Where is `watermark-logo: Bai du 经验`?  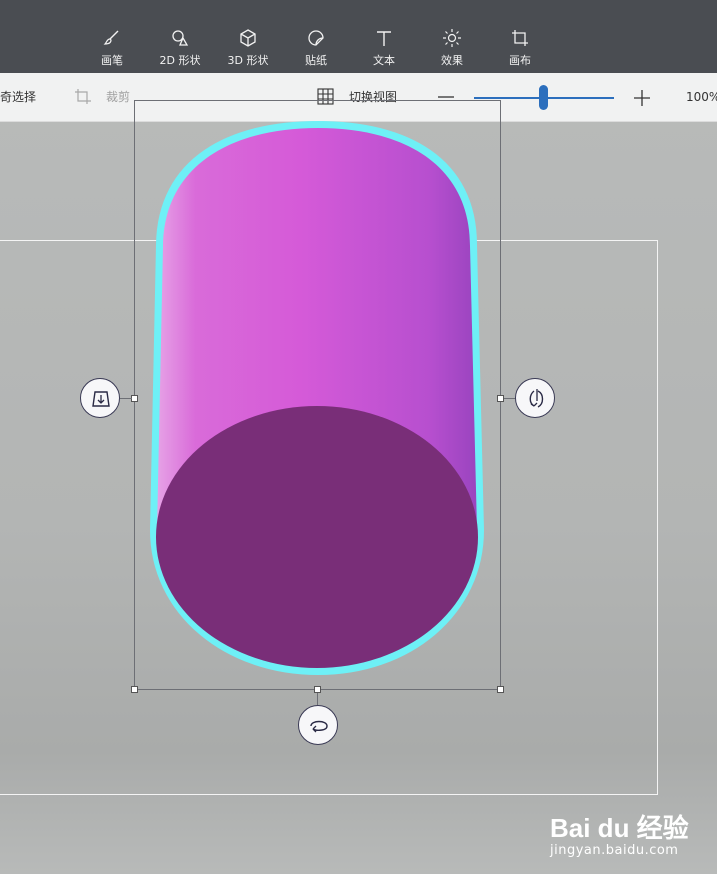 watermark-logo: Bai du 经验 is located at coordinates (619, 828).